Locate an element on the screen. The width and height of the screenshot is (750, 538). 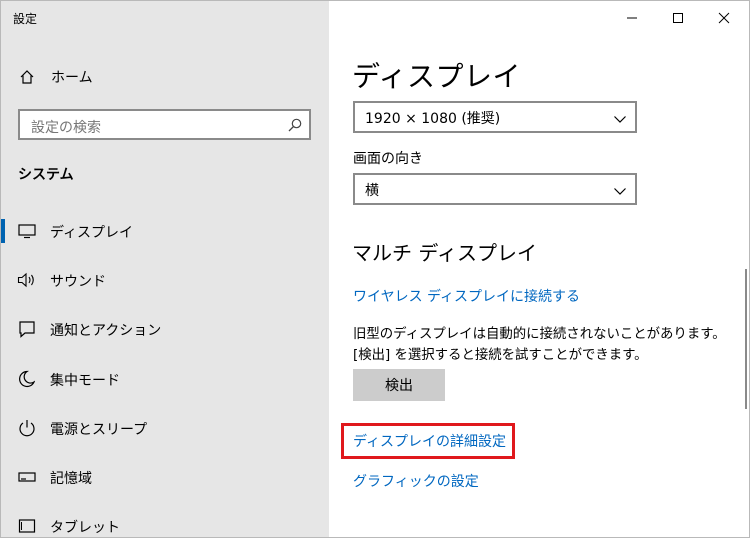
sidebar-item-label: 電源とスリープ is located at coordinates (99, 430).